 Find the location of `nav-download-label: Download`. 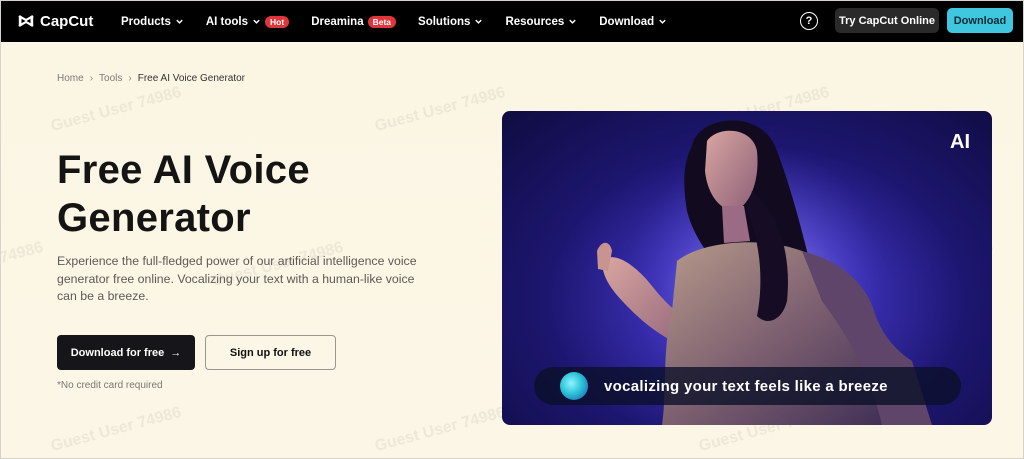

nav-download-label: Download is located at coordinates (627, 21).